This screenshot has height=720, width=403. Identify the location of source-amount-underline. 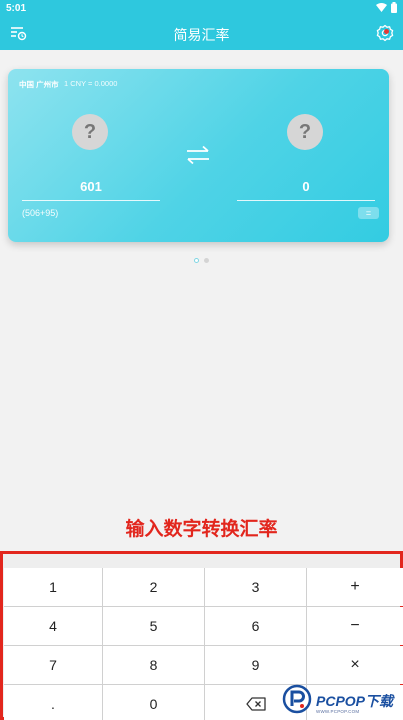
(91, 200).